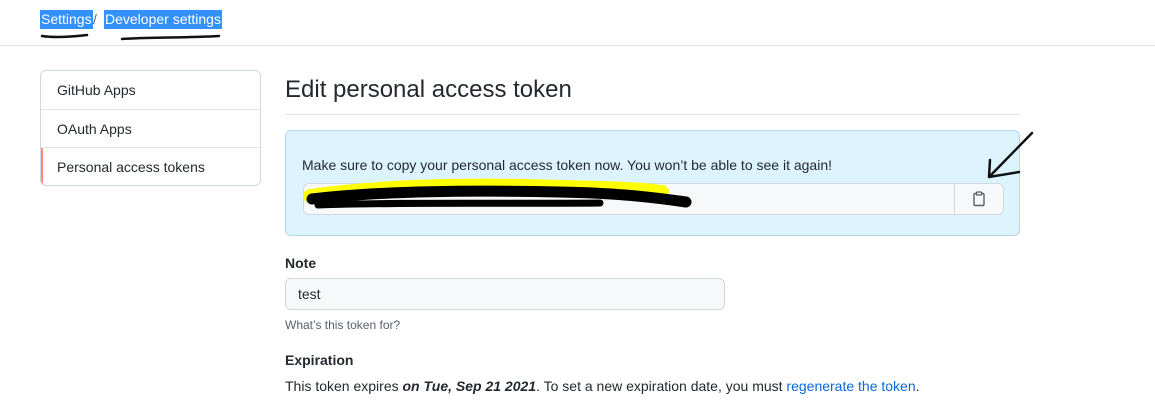 This screenshot has height=417, width=1155. I want to click on copy-token-button, so click(978, 199).